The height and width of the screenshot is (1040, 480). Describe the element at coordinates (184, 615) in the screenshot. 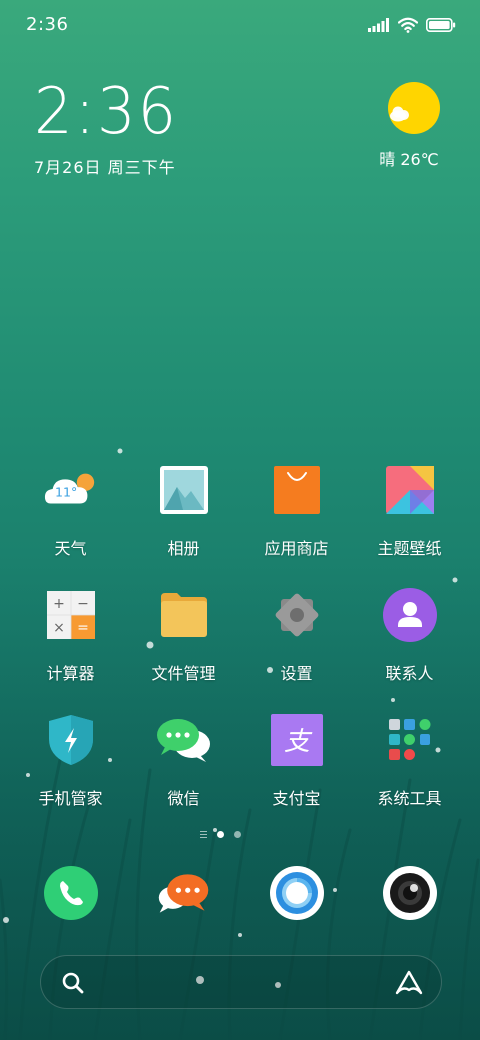

I see `folder-icon` at that location.